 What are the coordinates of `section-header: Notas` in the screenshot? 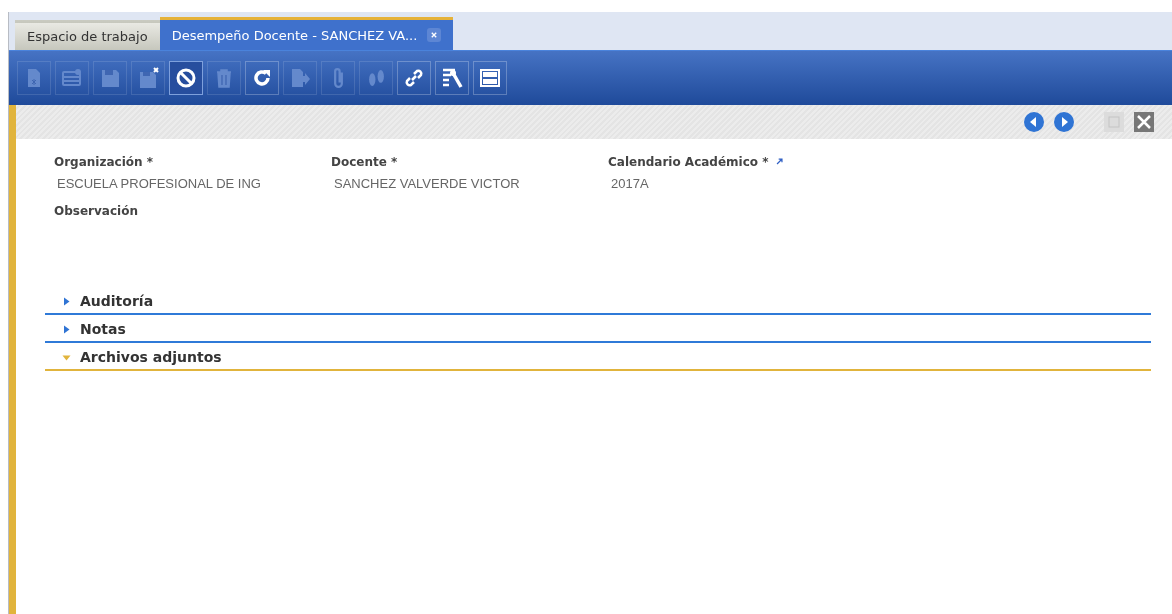 It's located at (598, 330).